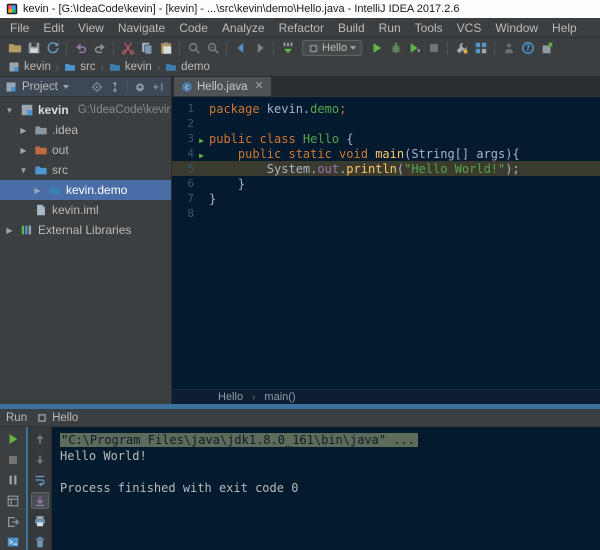 This screenshot has width=600, height=550. Describe the element at coordinates (85, 87) in the screenshot. I see `project-panel-header: Project` at that location.